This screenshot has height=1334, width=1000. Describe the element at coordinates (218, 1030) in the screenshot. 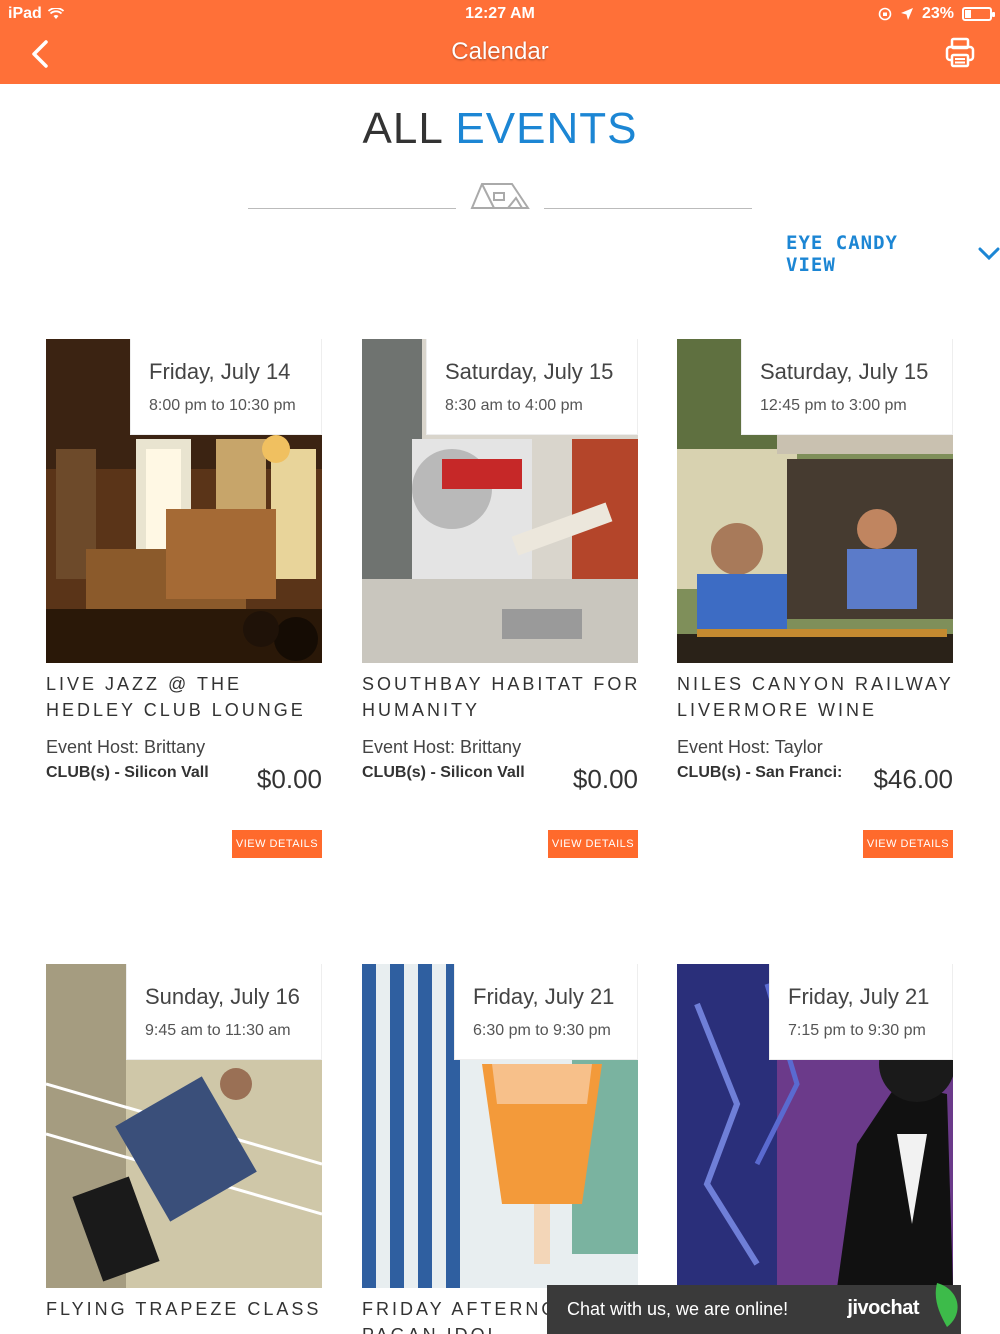

I see `event-time: 9:45 am to 11:30 am` at that location.